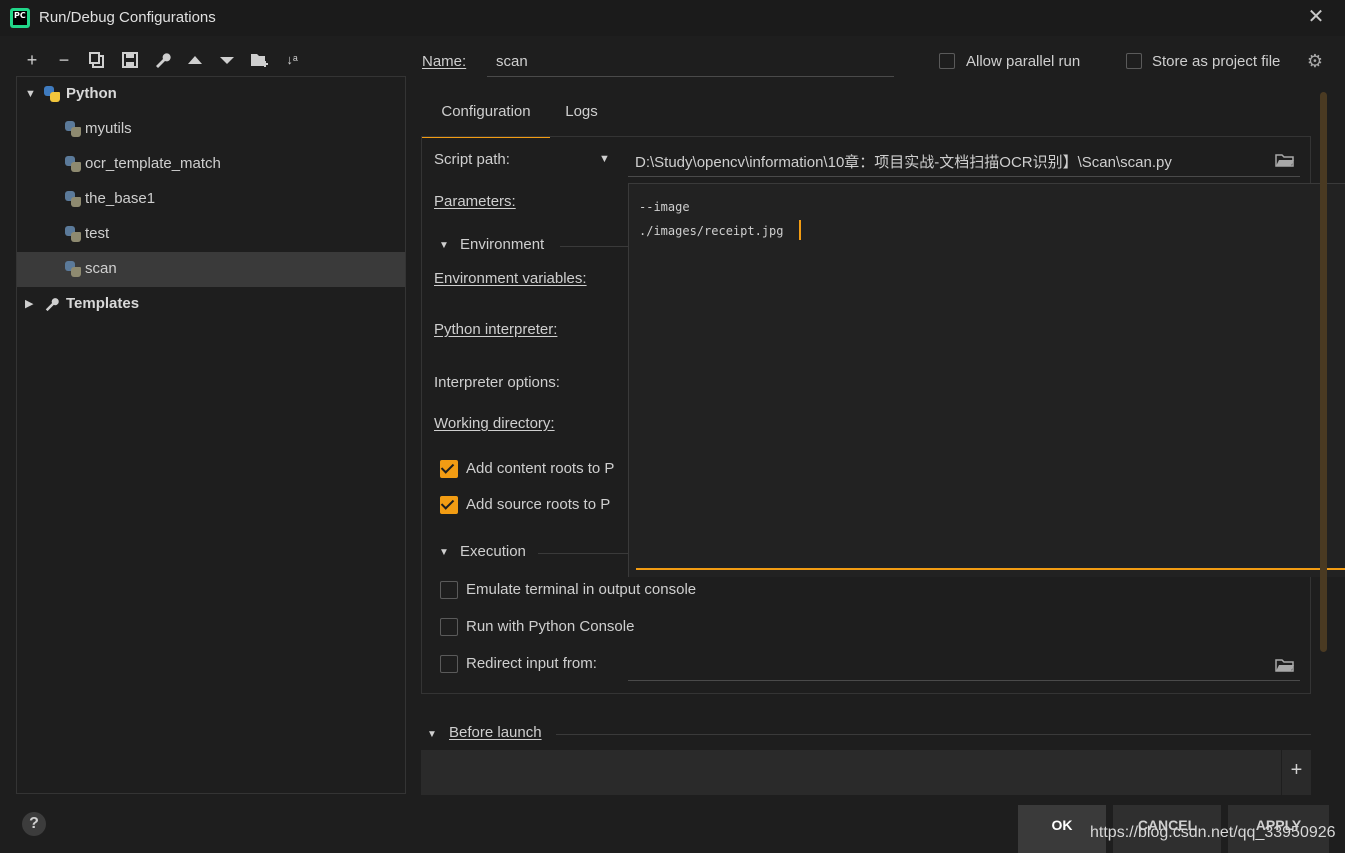 The height and width of the screenshot is (853, 1345). Describe the element at coordinates (472, 159) in the screenshot. I see `script-path-label: Script path:` at that location.